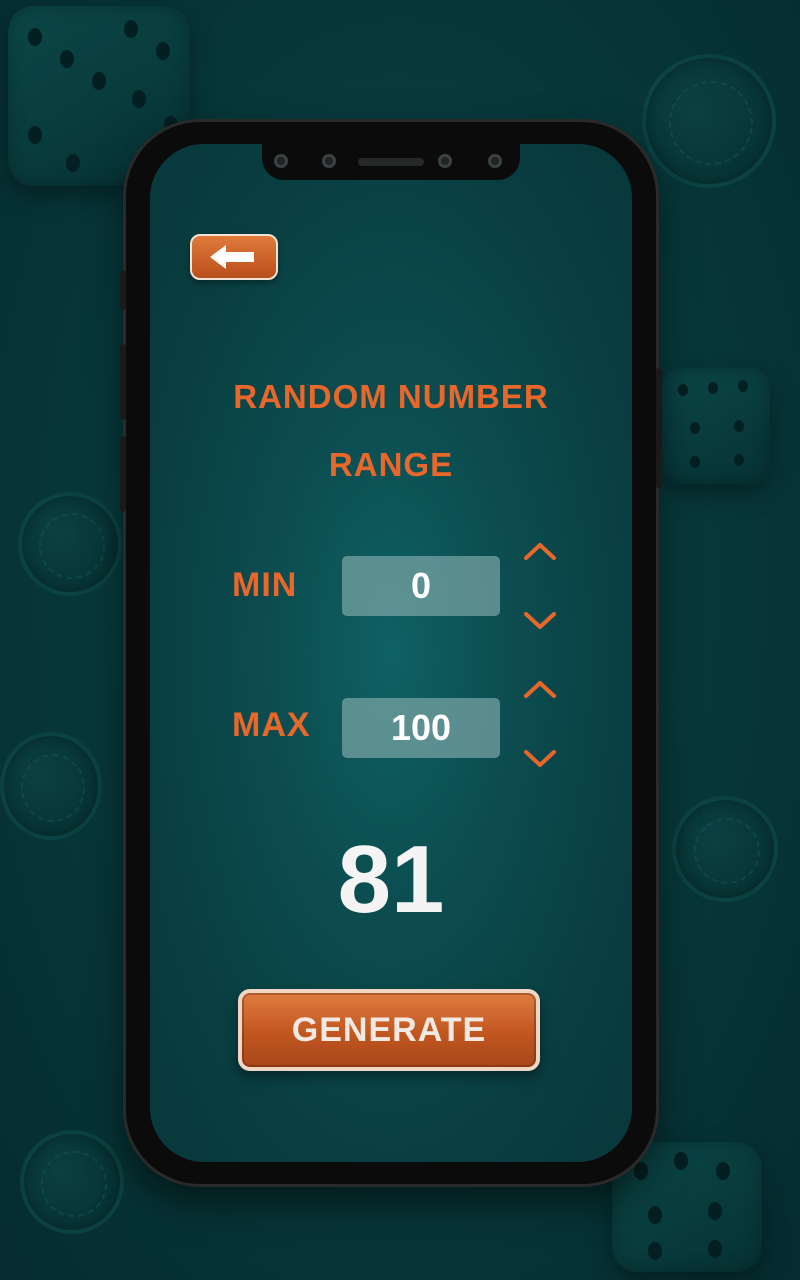 The height and width of the screenshot is (1280, 800). I want to click on max-label: MAX, so click(271, 725).